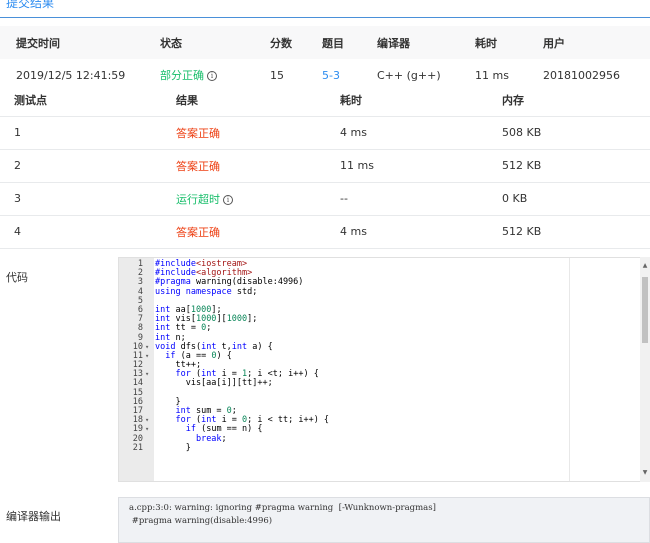  What do you see at coordinates (214, 383) in the screenshot?
I see `code-text: vis[aa[i]][tt]++;` at bounding box center [214, 383].